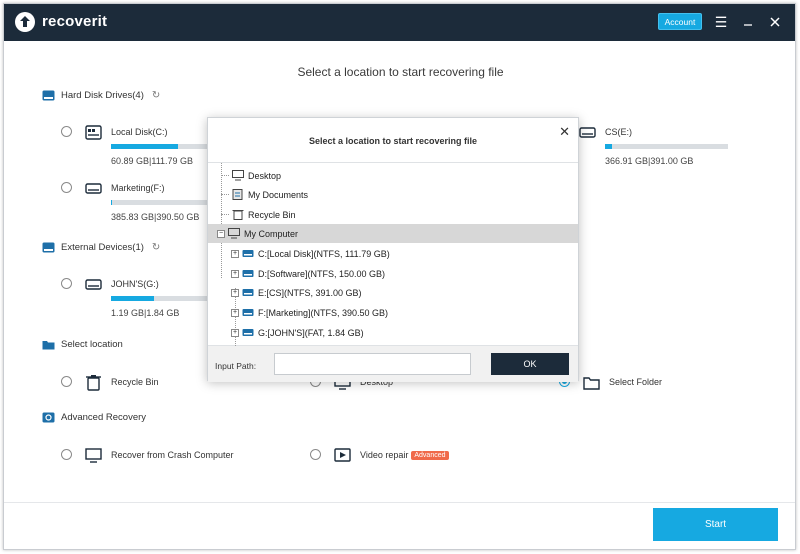 The height and width of the screenshot is (554, 800). What do you see at coordinates (48, 345) in the screenshot?
I see `folder-icon` at bounding box center [48, 345].